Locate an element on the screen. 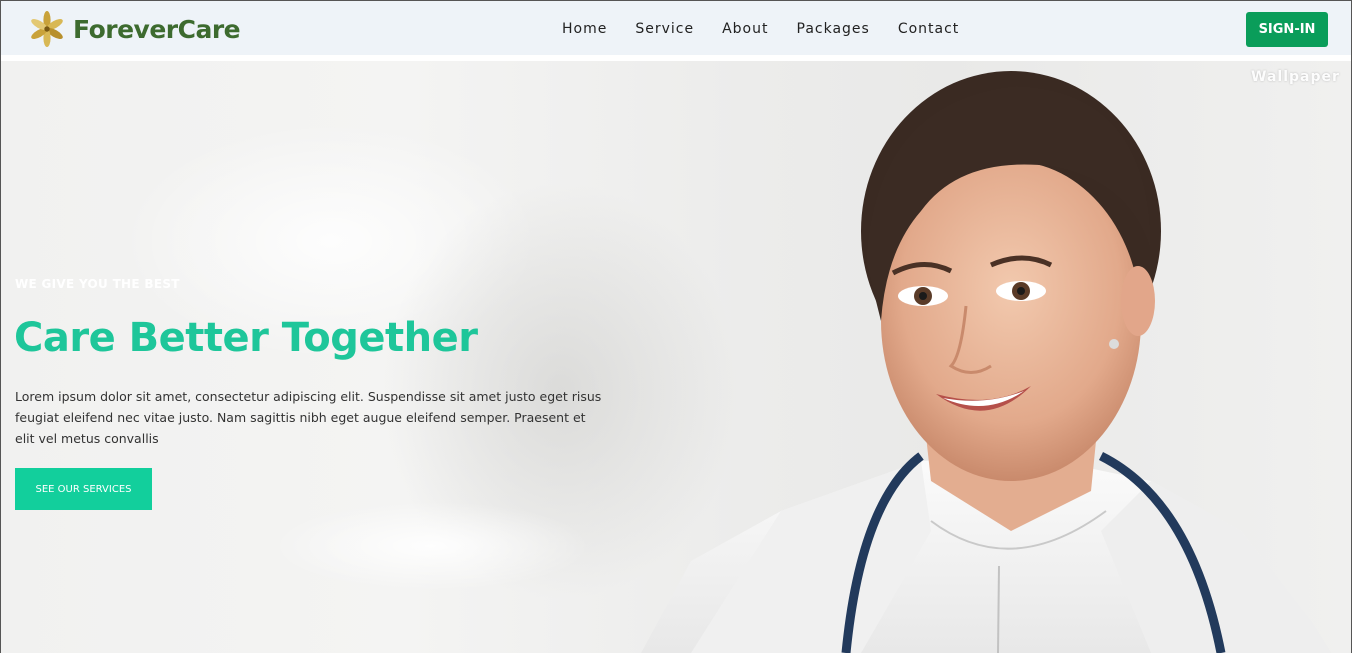 The image size is (1352, 653). nav-link-contact: Contact is located at coordinates (928, 29).